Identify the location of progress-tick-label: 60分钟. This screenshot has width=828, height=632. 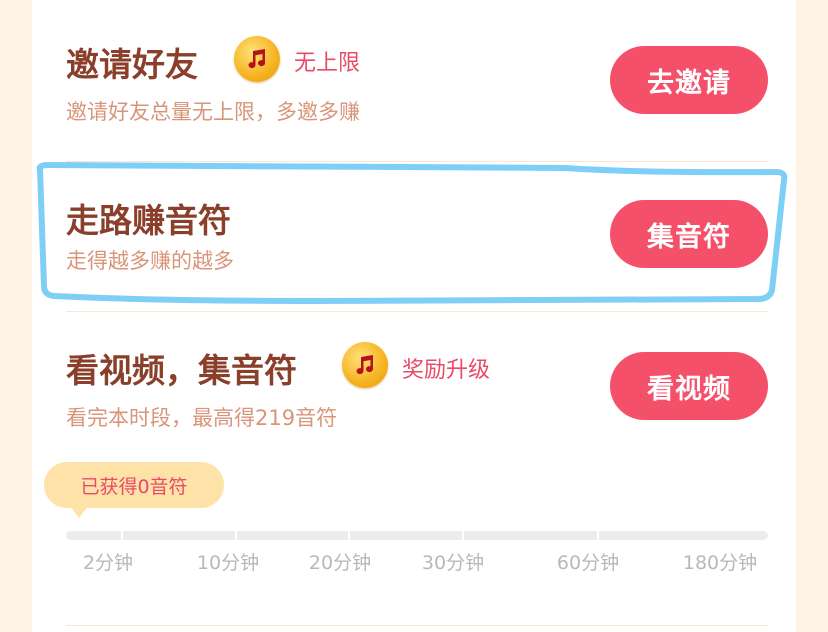
(588, 563).